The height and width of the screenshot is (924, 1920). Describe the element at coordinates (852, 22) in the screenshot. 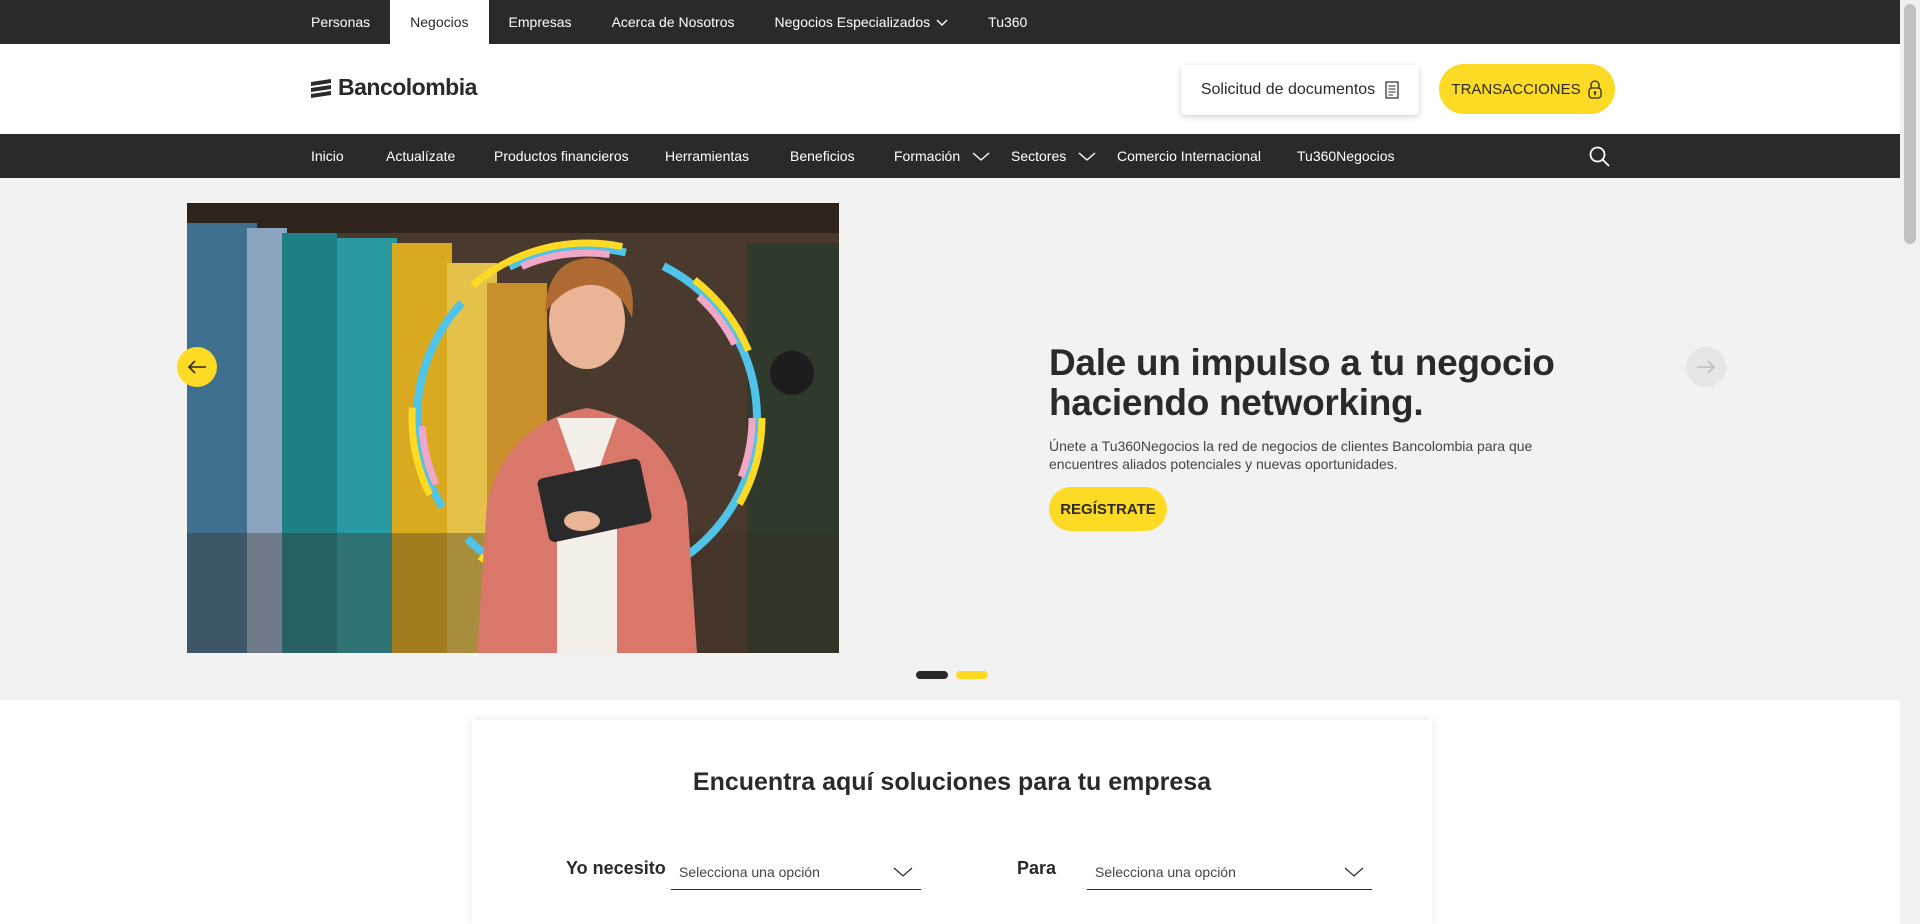

I see `tab-label: Negocios Especializados` at that location.